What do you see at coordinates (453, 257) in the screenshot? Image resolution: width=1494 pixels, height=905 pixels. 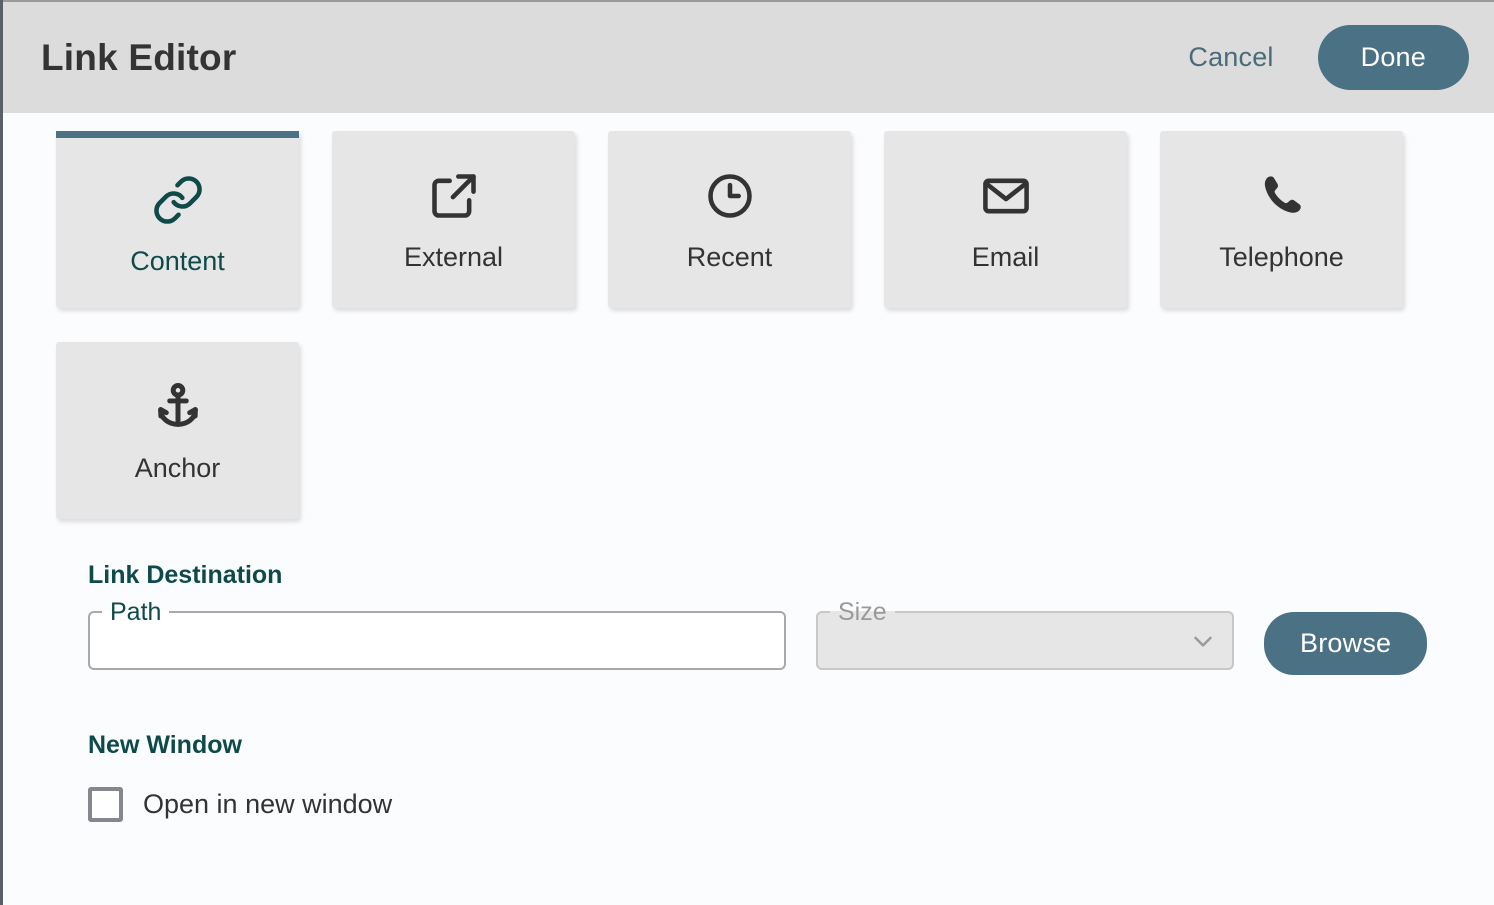 I see `tab-label: External` at bounding box center [453, 257].